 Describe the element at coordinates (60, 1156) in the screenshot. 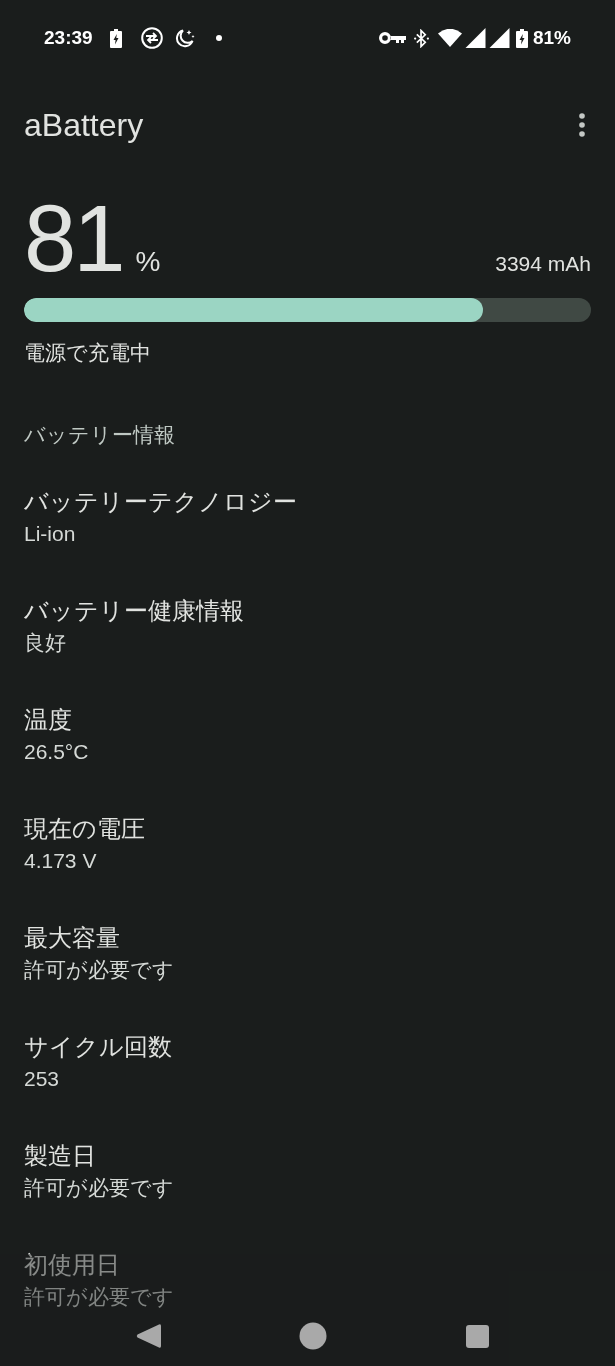

I see `info-label: 製造日` at that location.